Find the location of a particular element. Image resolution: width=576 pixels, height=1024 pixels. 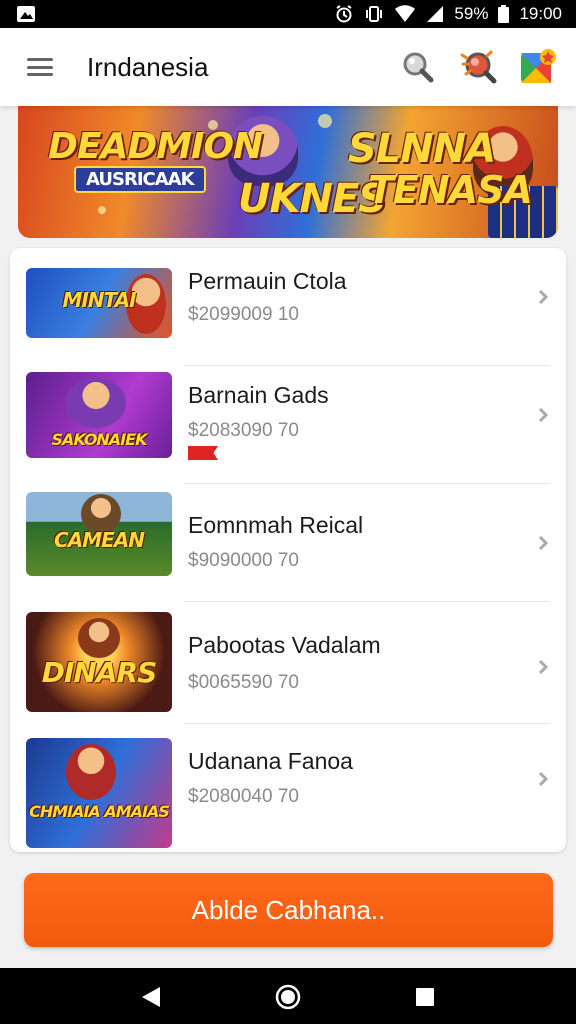

game-price: $0065590 70 is located at coordinates (243, 682).